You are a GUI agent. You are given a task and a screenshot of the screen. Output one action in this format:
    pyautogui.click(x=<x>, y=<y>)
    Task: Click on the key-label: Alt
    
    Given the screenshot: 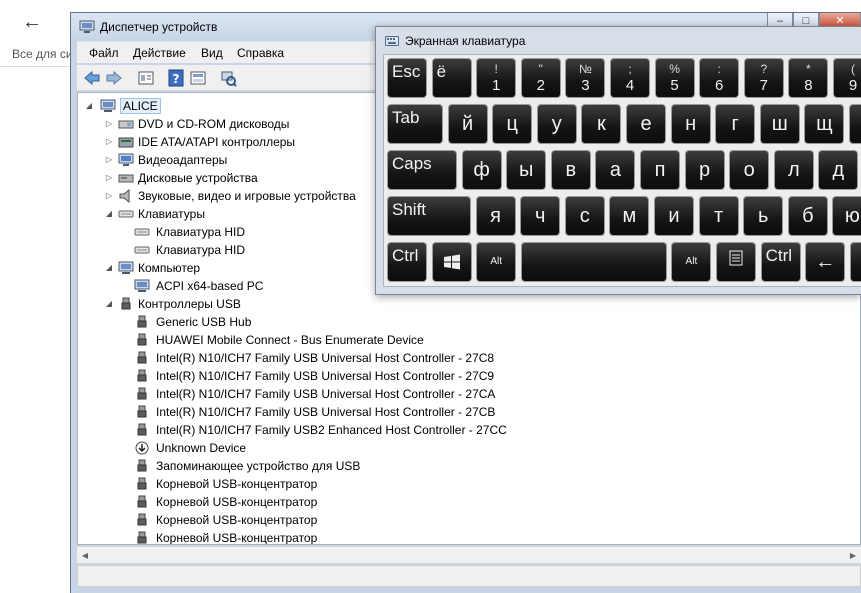 What is the action you would take?
    pyautogui.click(x=496, y=261)
    